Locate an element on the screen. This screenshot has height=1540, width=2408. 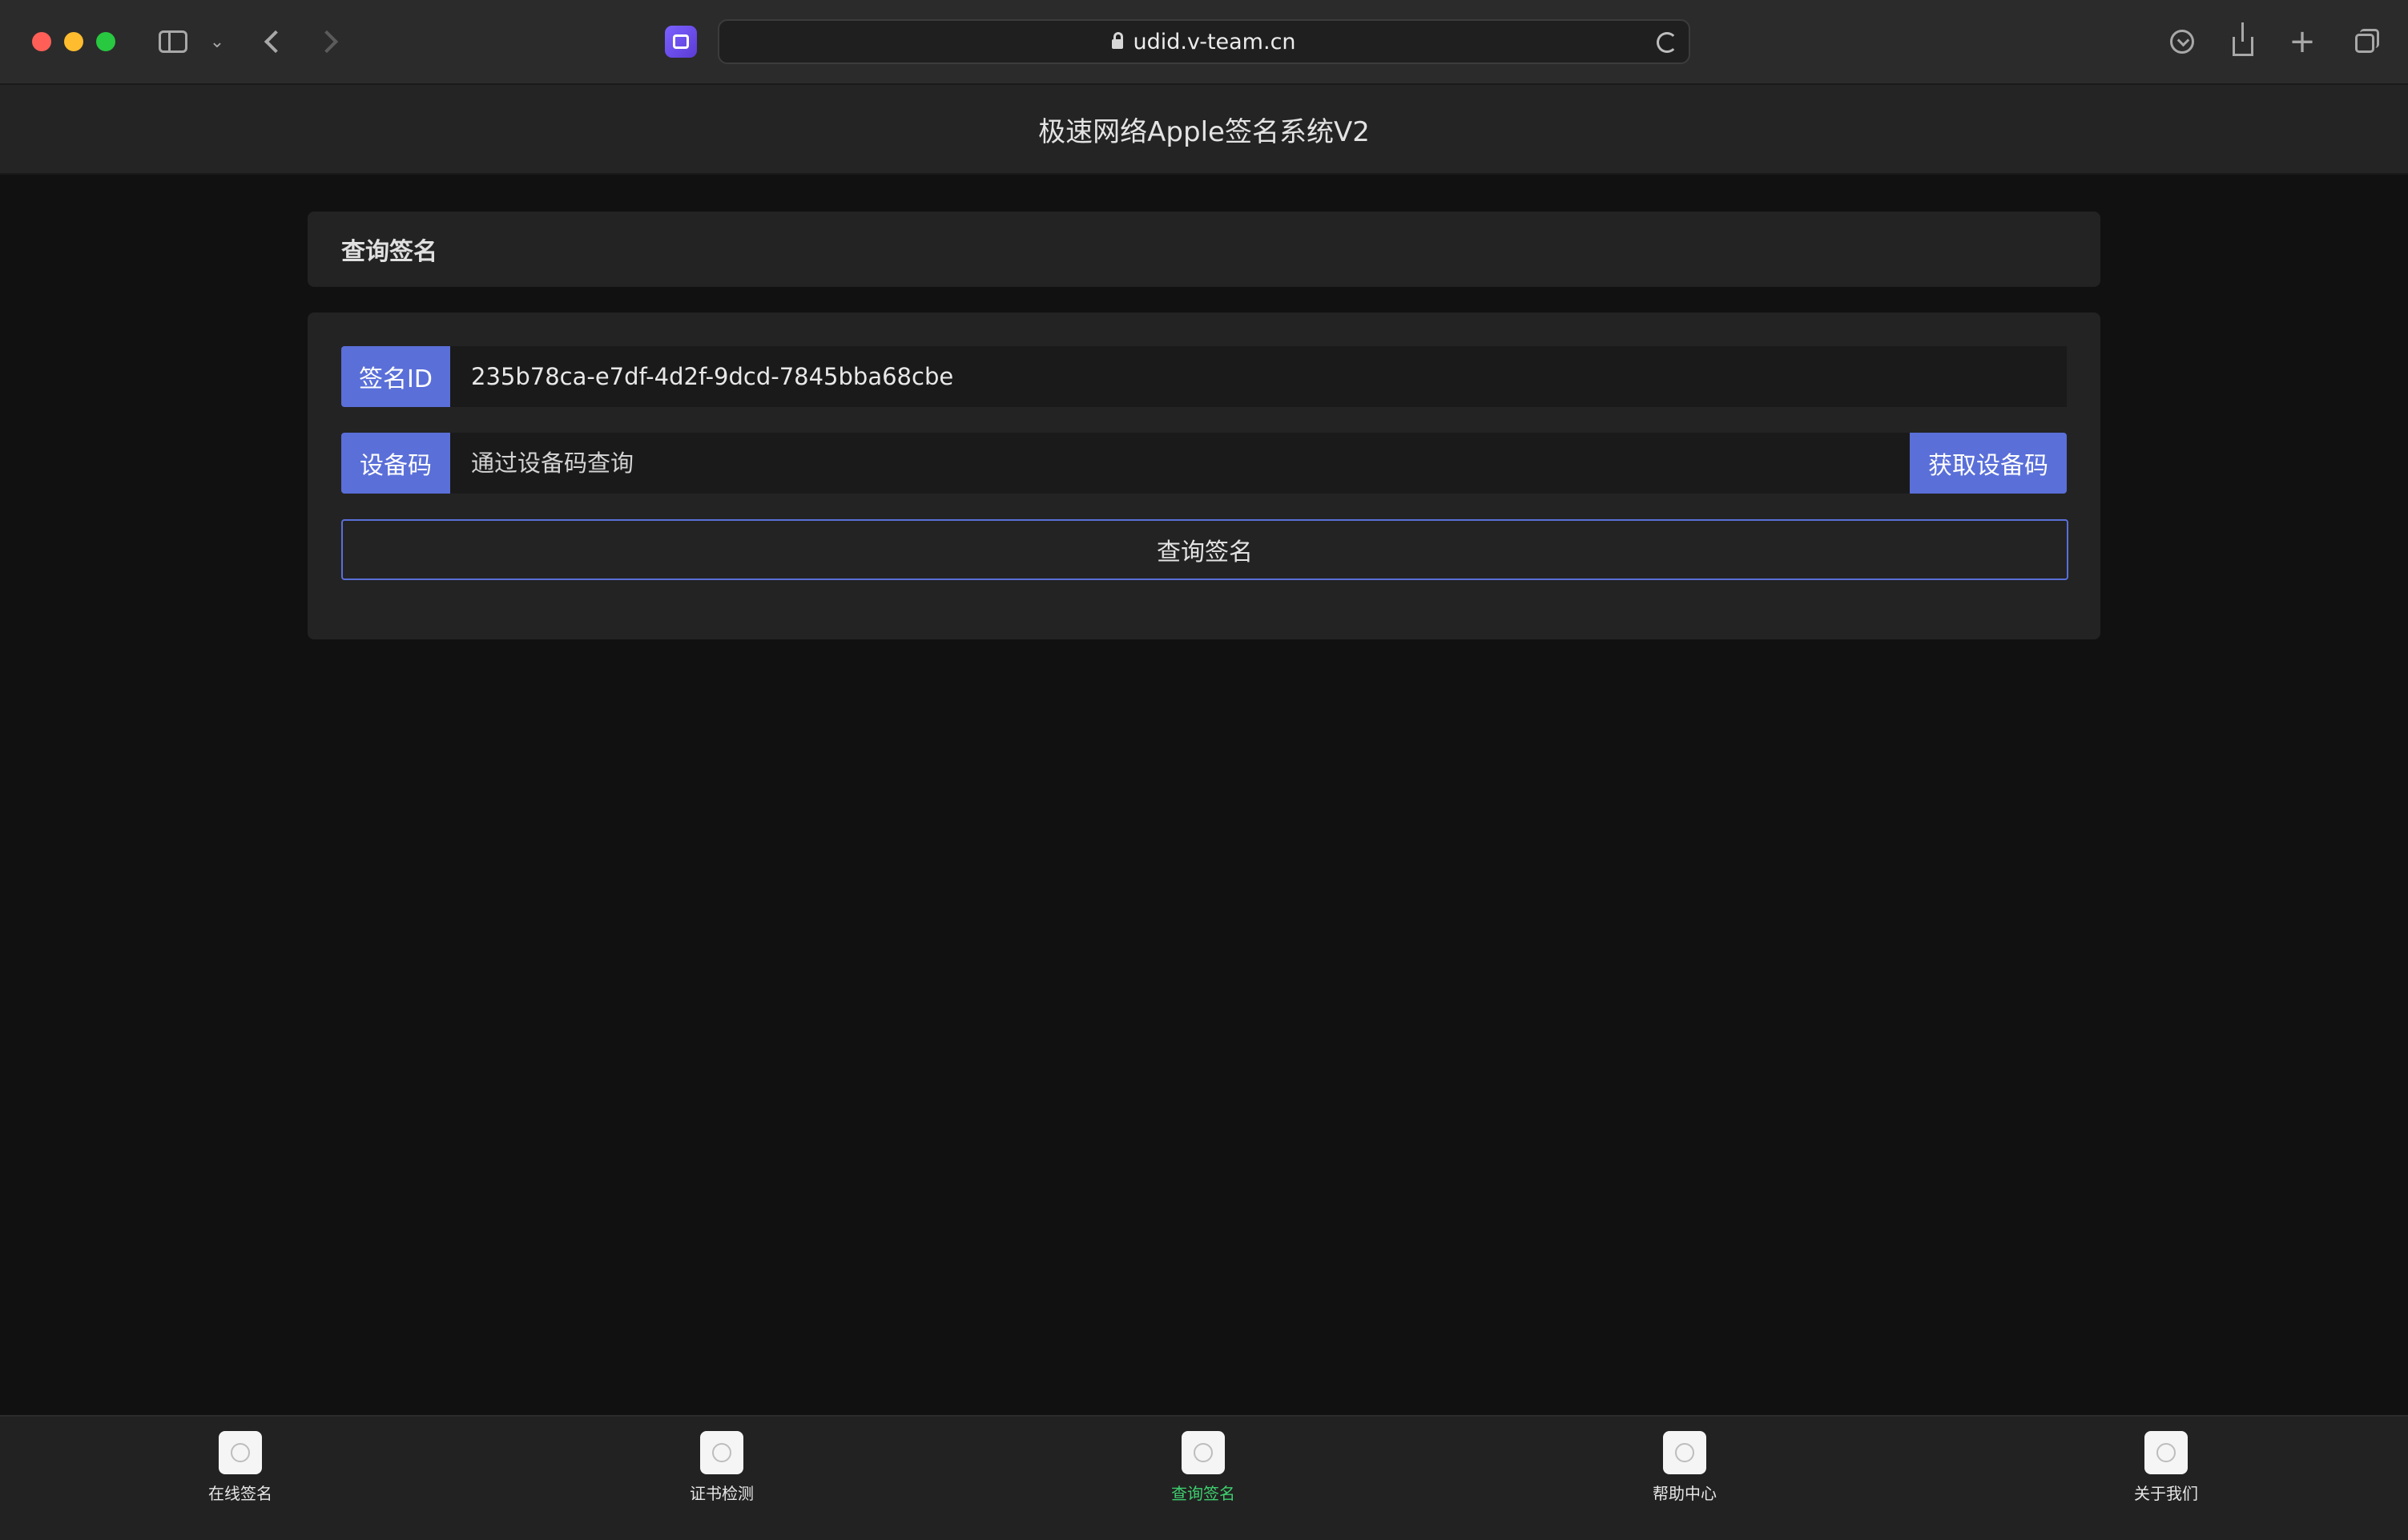
address-bar: udid.v-team.cn is located at coordinates (1204, 42).